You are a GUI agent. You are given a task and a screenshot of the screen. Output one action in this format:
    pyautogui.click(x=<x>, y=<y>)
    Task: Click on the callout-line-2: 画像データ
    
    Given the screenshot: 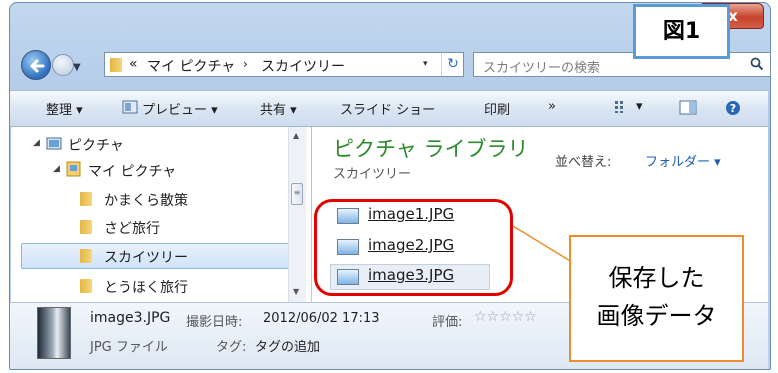 What is the action you would take?
    pyautogui.click(x=656, y=316)
    